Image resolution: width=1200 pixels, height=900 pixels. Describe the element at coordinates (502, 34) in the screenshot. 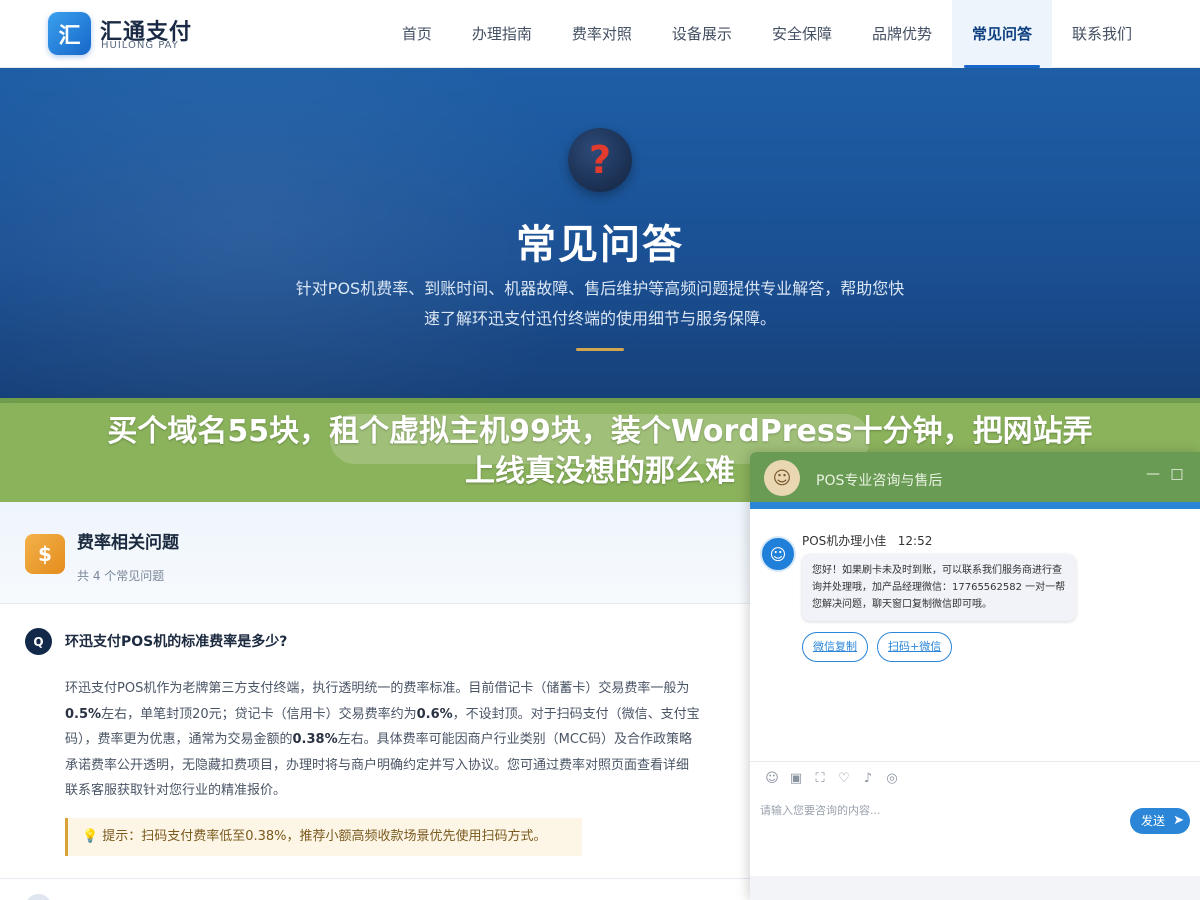

I see `nav-guide: 办理指南` at that location.